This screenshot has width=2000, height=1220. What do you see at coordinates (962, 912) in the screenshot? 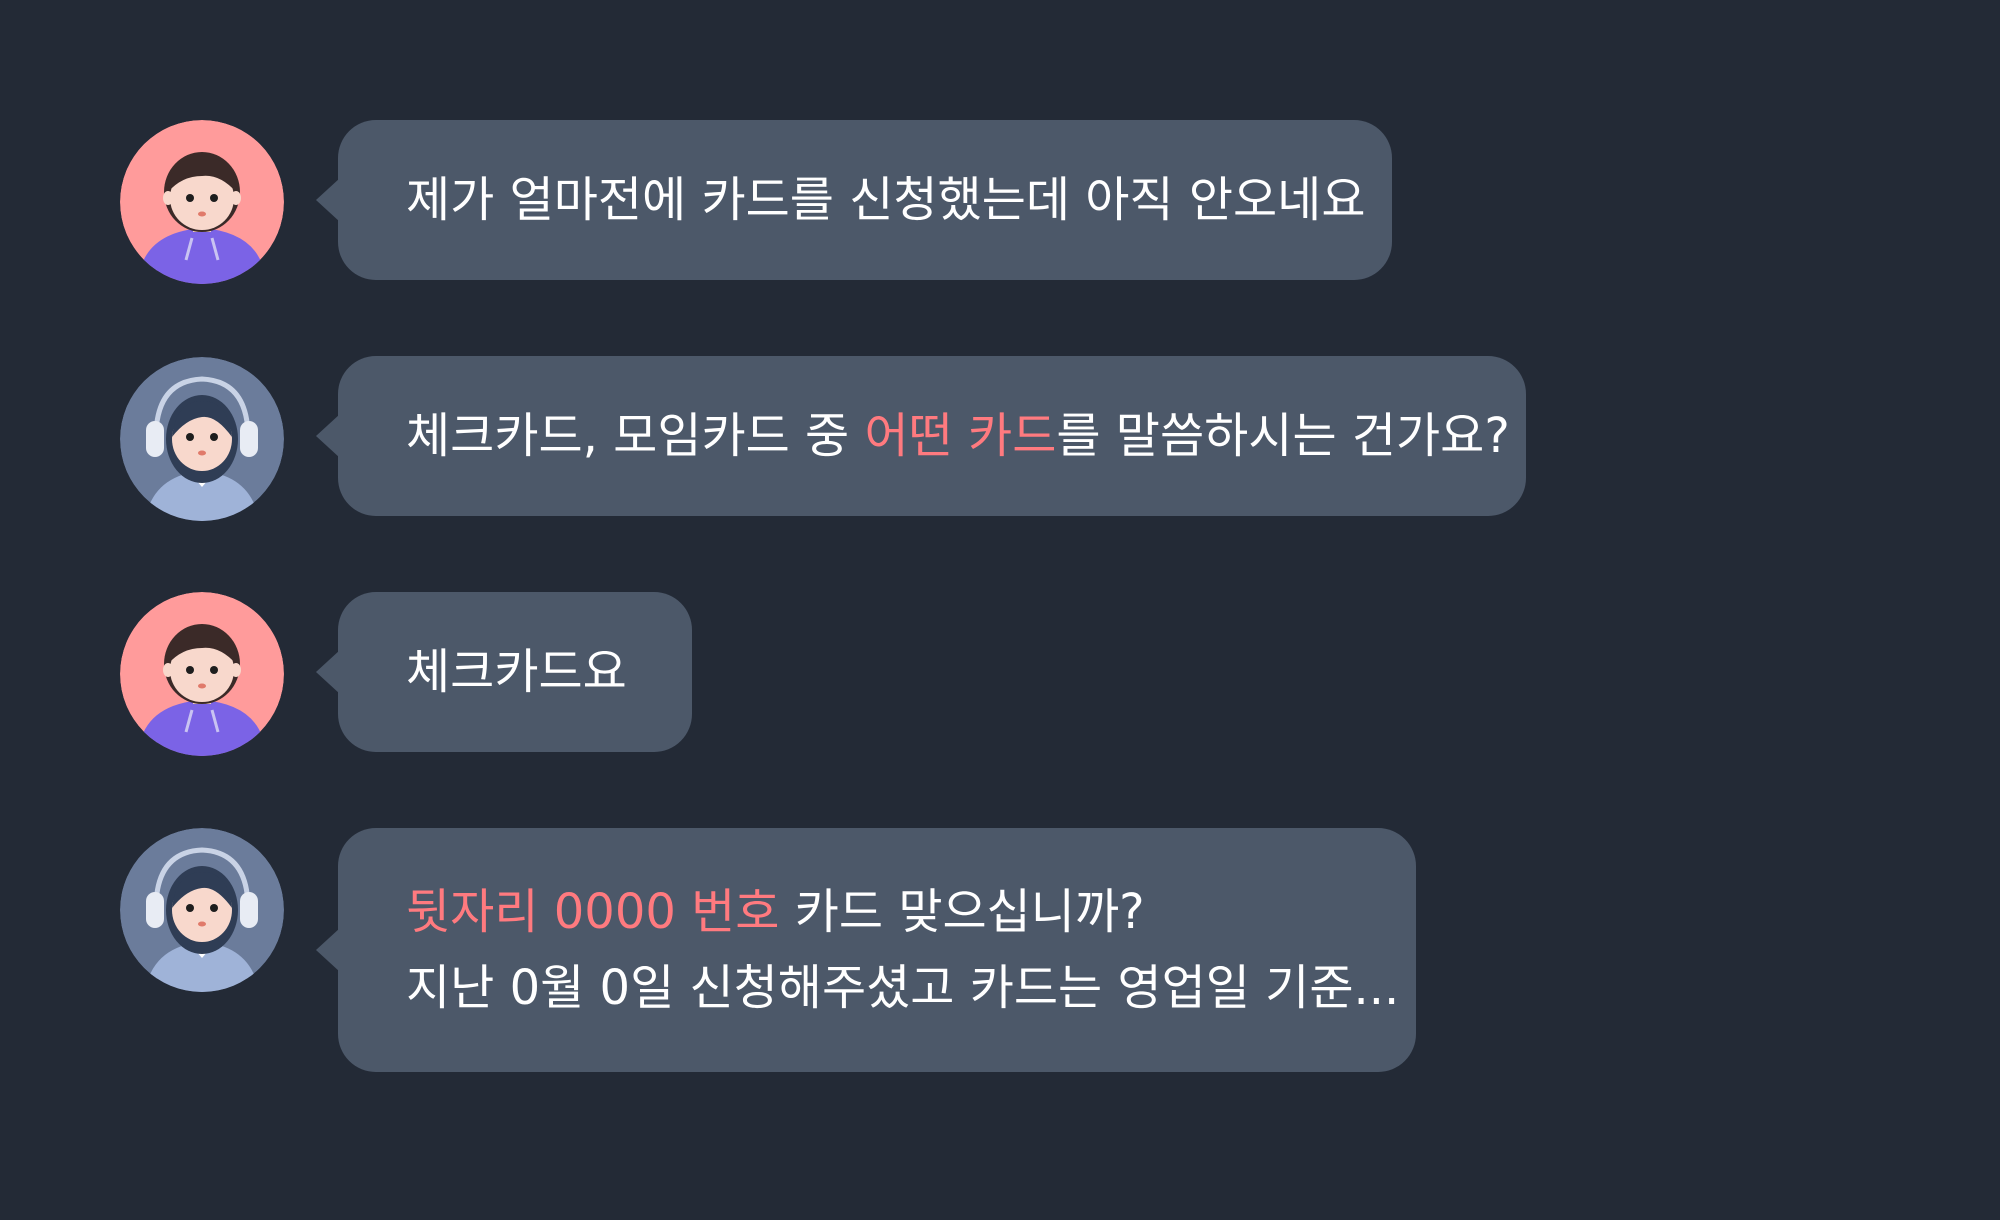
I see `message-text: 카드 맞으십니까?` at bounding box center [962, 912].